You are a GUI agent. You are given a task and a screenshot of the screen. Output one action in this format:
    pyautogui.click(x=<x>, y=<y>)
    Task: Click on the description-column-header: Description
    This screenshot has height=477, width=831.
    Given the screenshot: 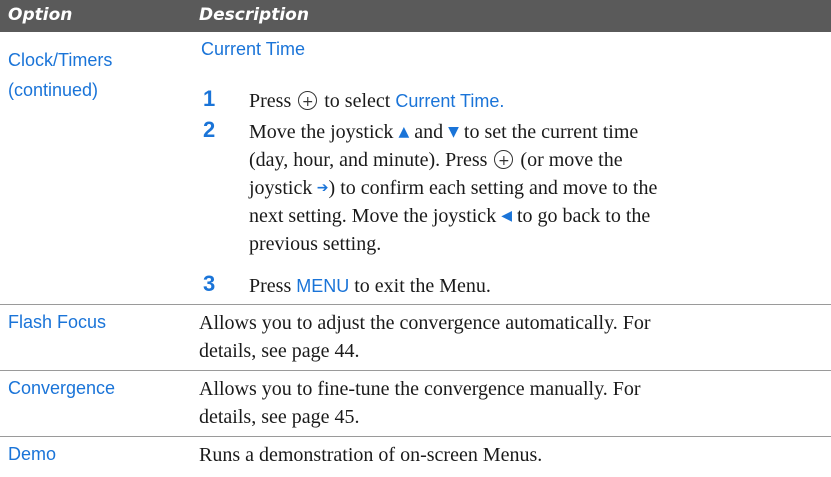 What is the action you would take?
    pyautogui.click(x=254, y=15)
    